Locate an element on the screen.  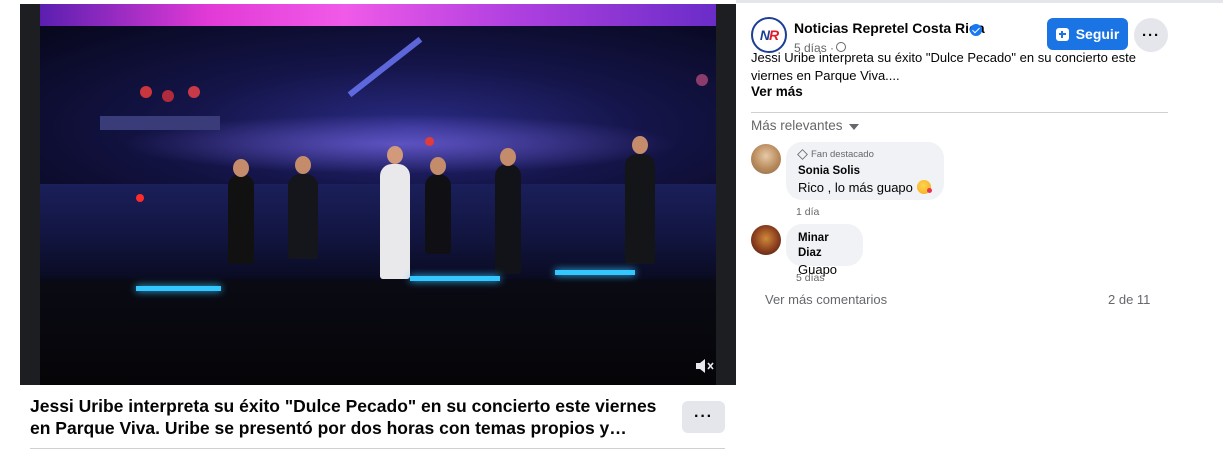
view-more-comments-link: Ver más comentarios is located at coordinates (826, 299).